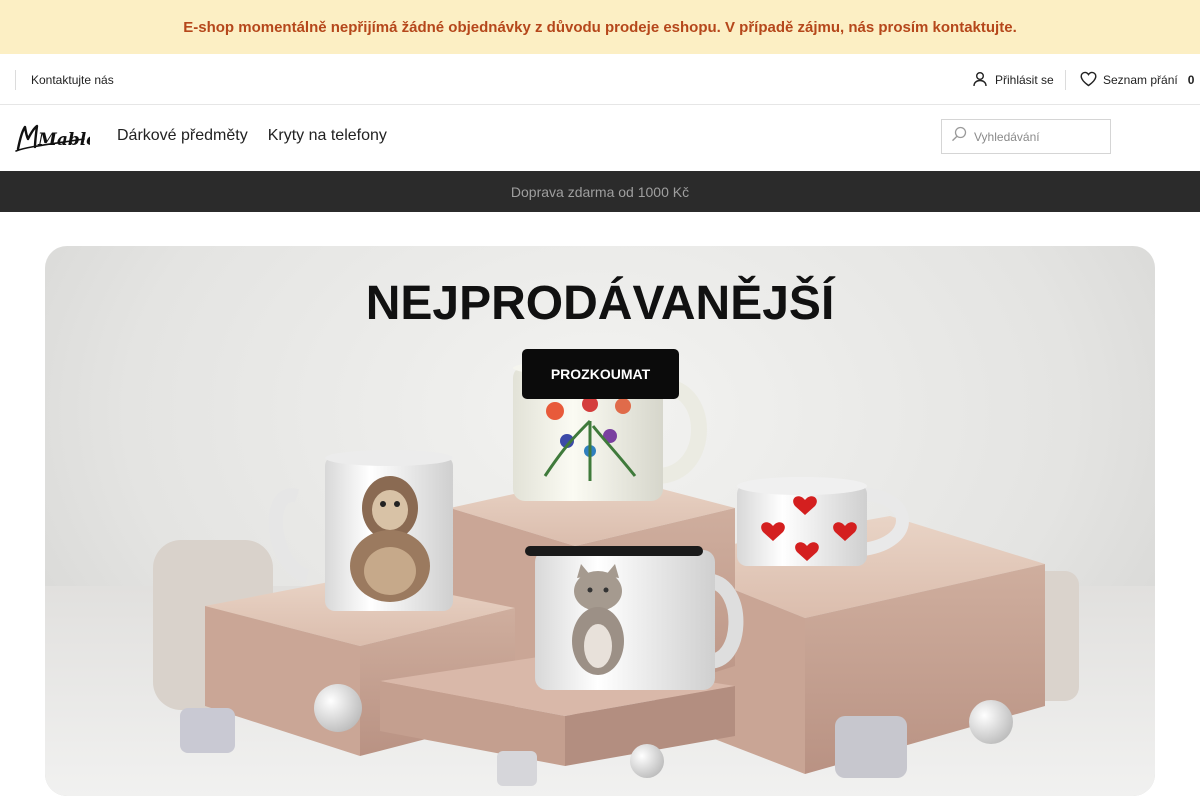 Image resolution: width=1200 pixels, height=800 pixels. What do you see at coordinates (1088, 80) in the screenshot?
I see `heart-icon` at bounding box center [1088, 80].